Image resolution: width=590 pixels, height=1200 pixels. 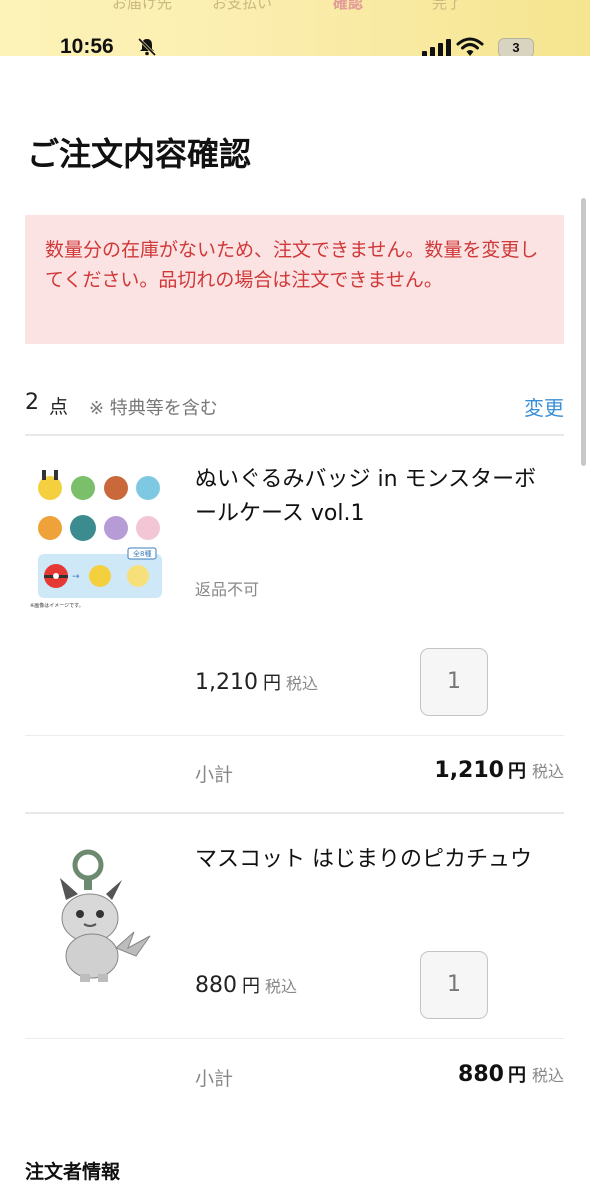 I want to click on status-bar: お届け先 お支払い 確認 完了 10:56 3, so click(x=295, y=28).